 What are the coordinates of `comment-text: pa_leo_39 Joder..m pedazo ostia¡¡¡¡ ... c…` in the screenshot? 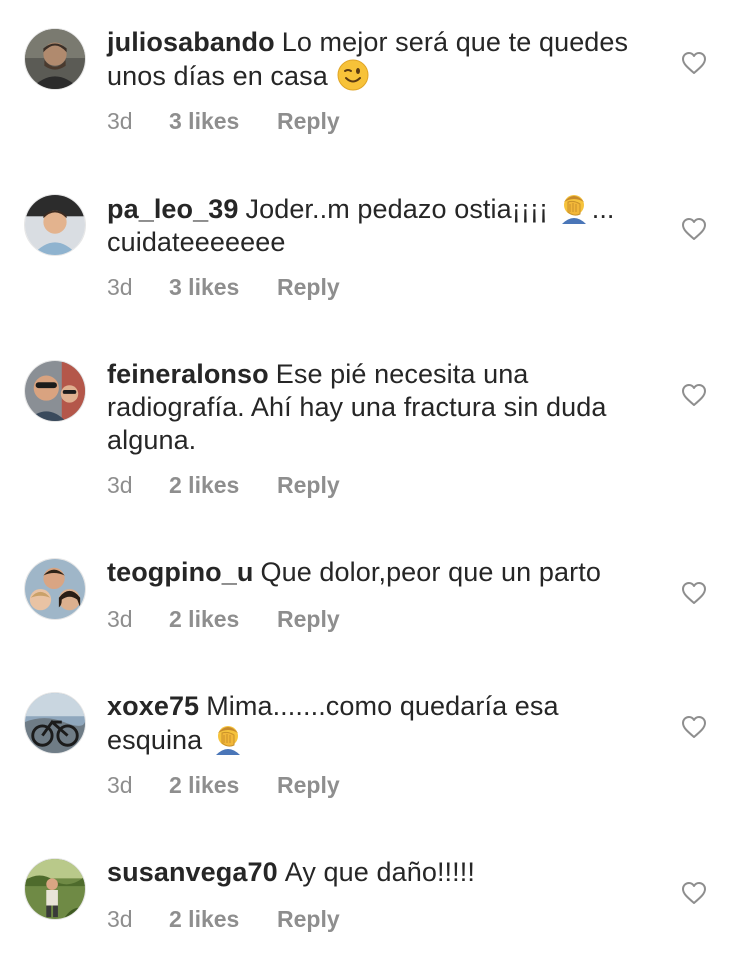 It's located at (379, 225).